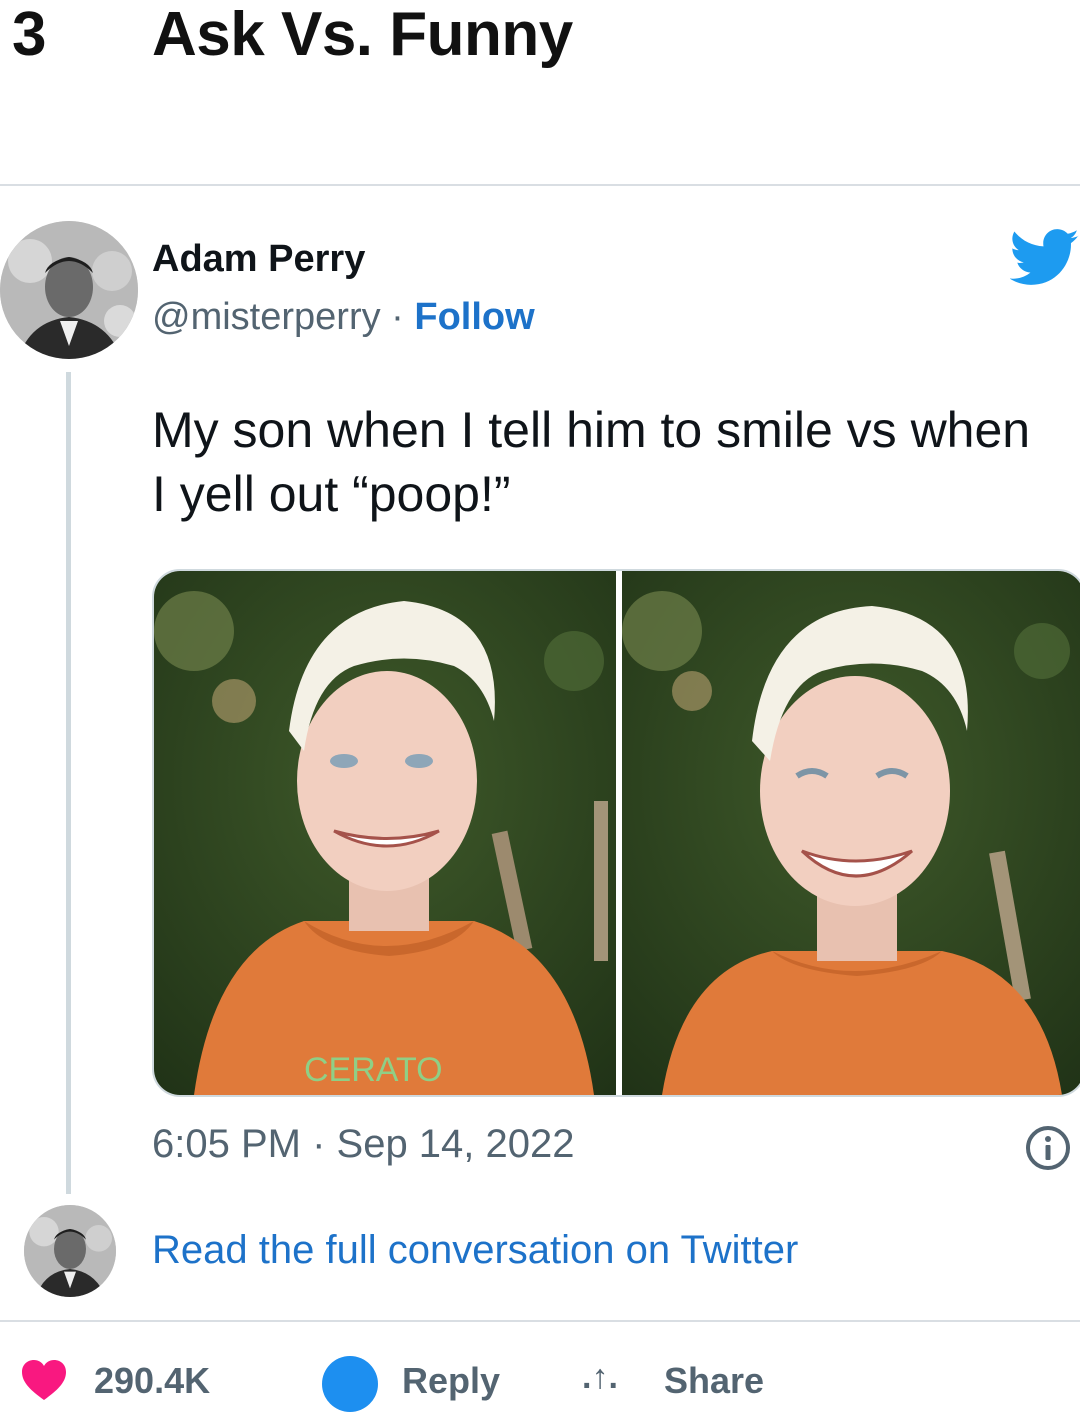 The height and width of the screenshot is (1412, 1080). Describe the element at coordinates (451, 1381) in the screenshot. I see `reply-button: Reply` at that location.